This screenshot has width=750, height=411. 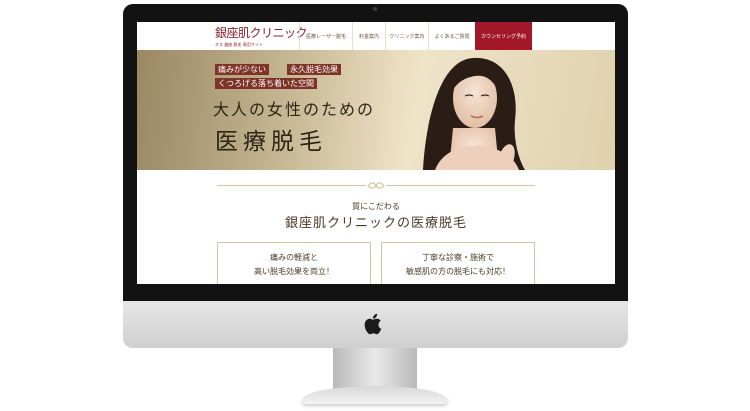 What do you see at coordinates (458, 257) in the screenshot?
I see `feature-box-2-line1: 丁寧な診察・施術で` at bounding box center [458, 257].